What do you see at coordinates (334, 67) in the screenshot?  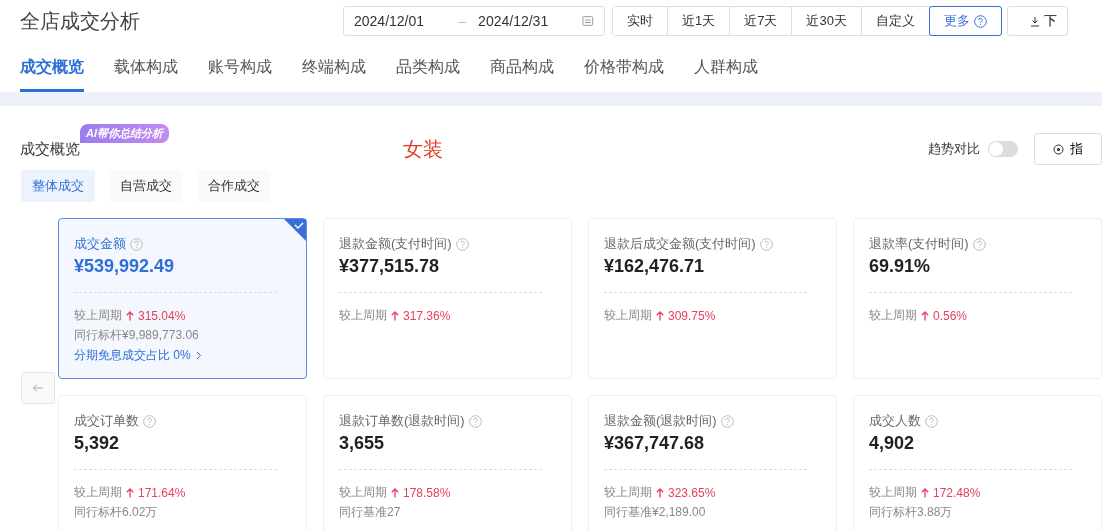 I see `tab: 终端构成` at bounding box center [334, 67].